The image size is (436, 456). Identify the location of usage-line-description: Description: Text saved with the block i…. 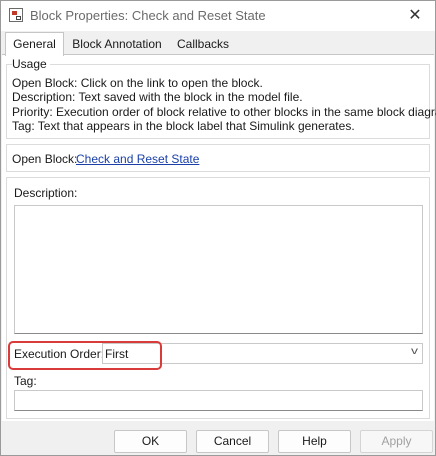
(157, 97).